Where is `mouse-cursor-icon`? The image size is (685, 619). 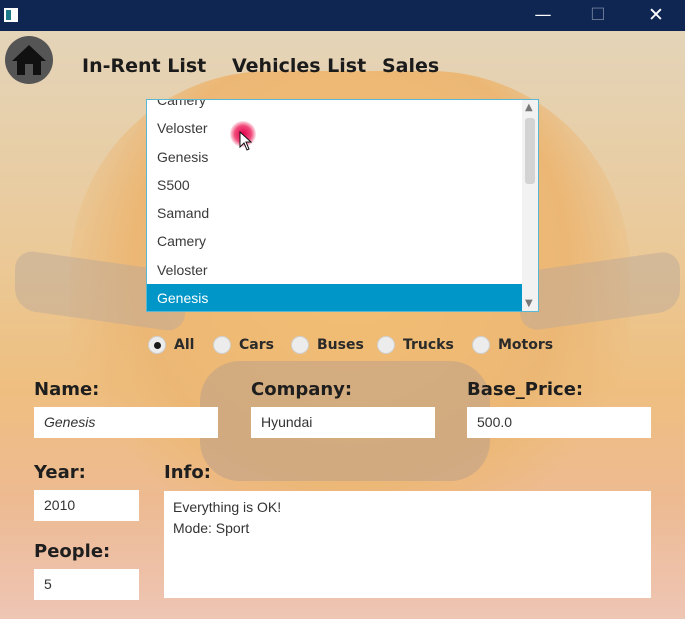
mouse-cursor-icon is located at coordinates (246, 141).